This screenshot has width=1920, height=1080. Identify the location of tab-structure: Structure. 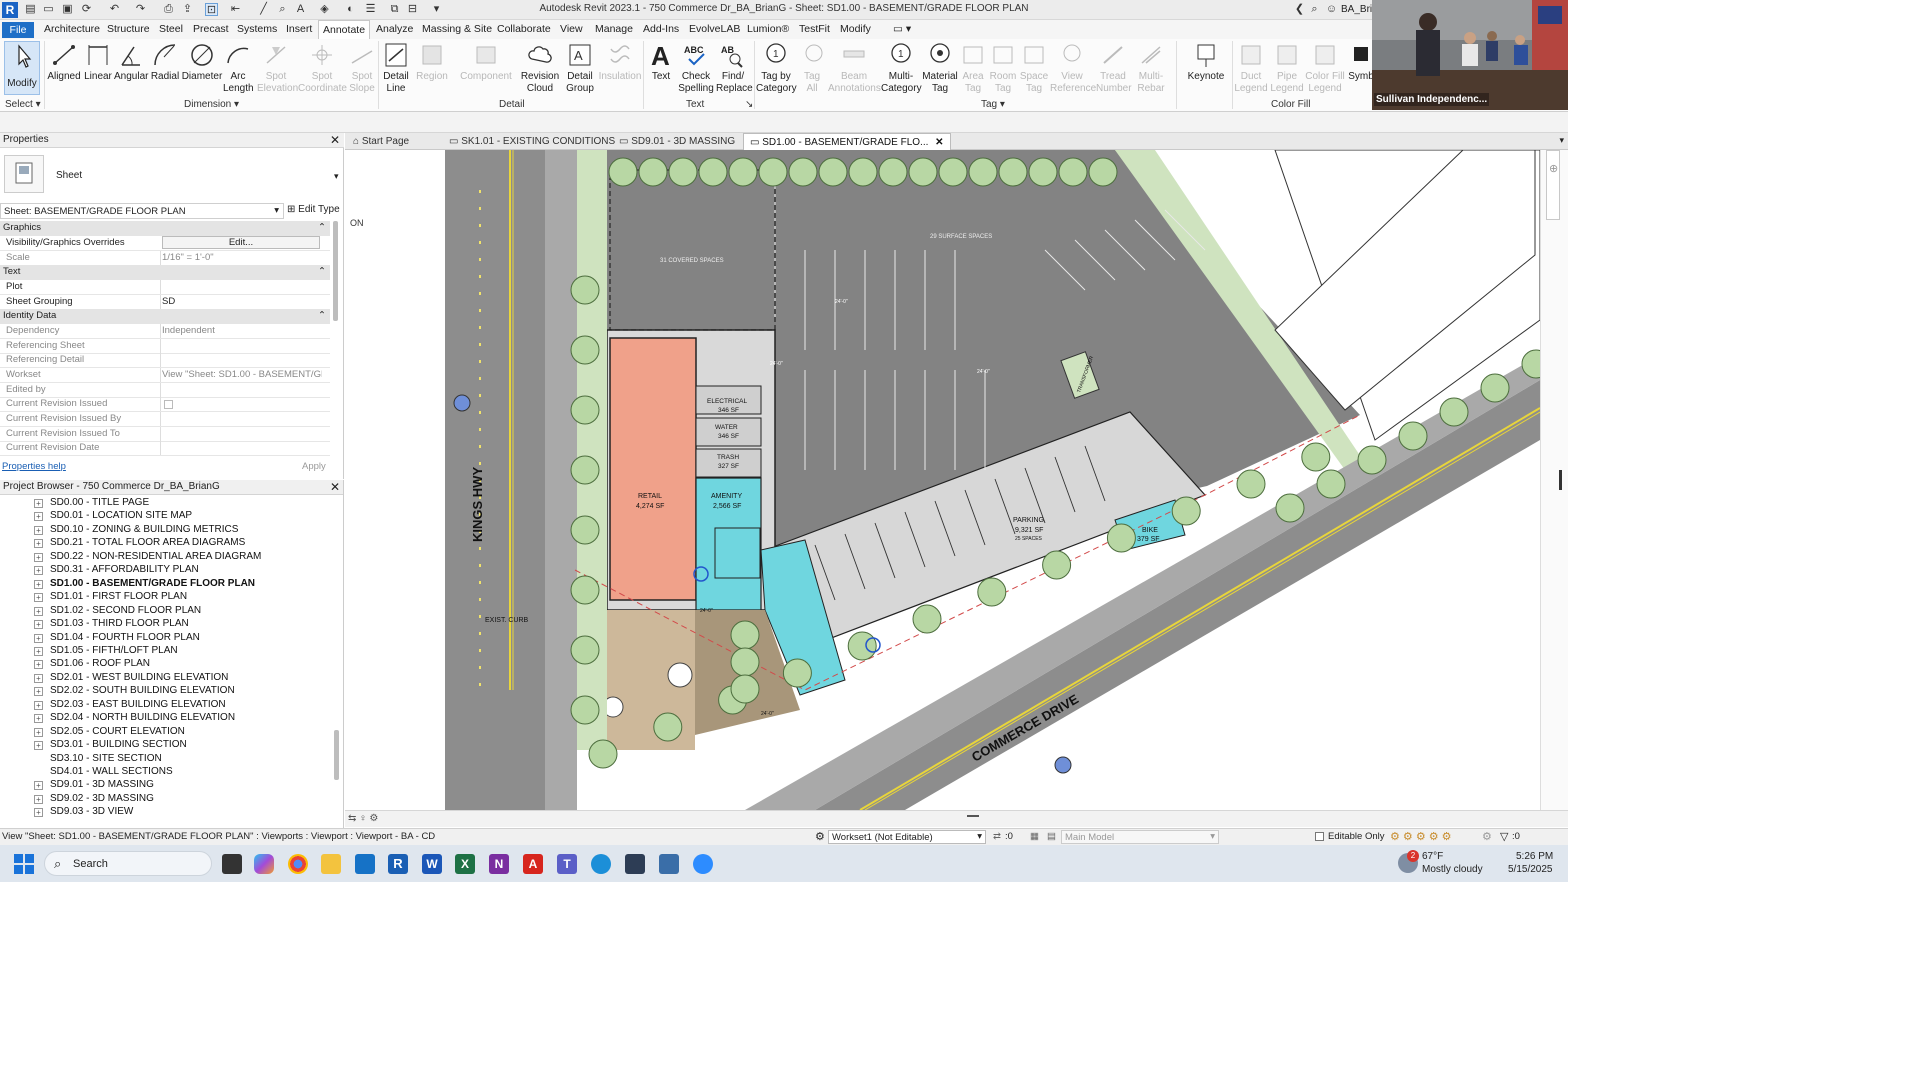
(128, 29).